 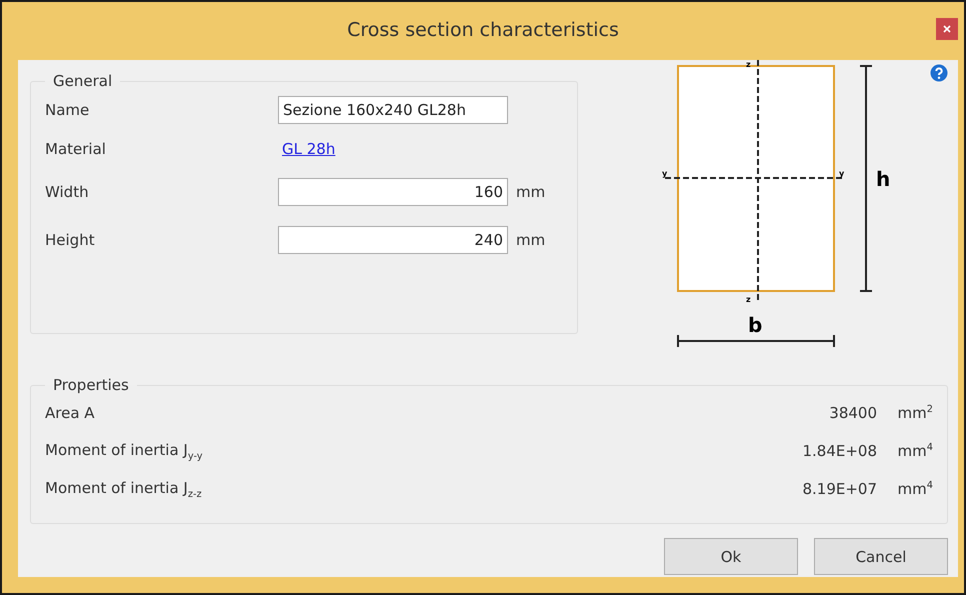 What do you see at coordinates (70, 240) in the screenshot?
I see `field-label: Height` at bounding box center [70, 240].